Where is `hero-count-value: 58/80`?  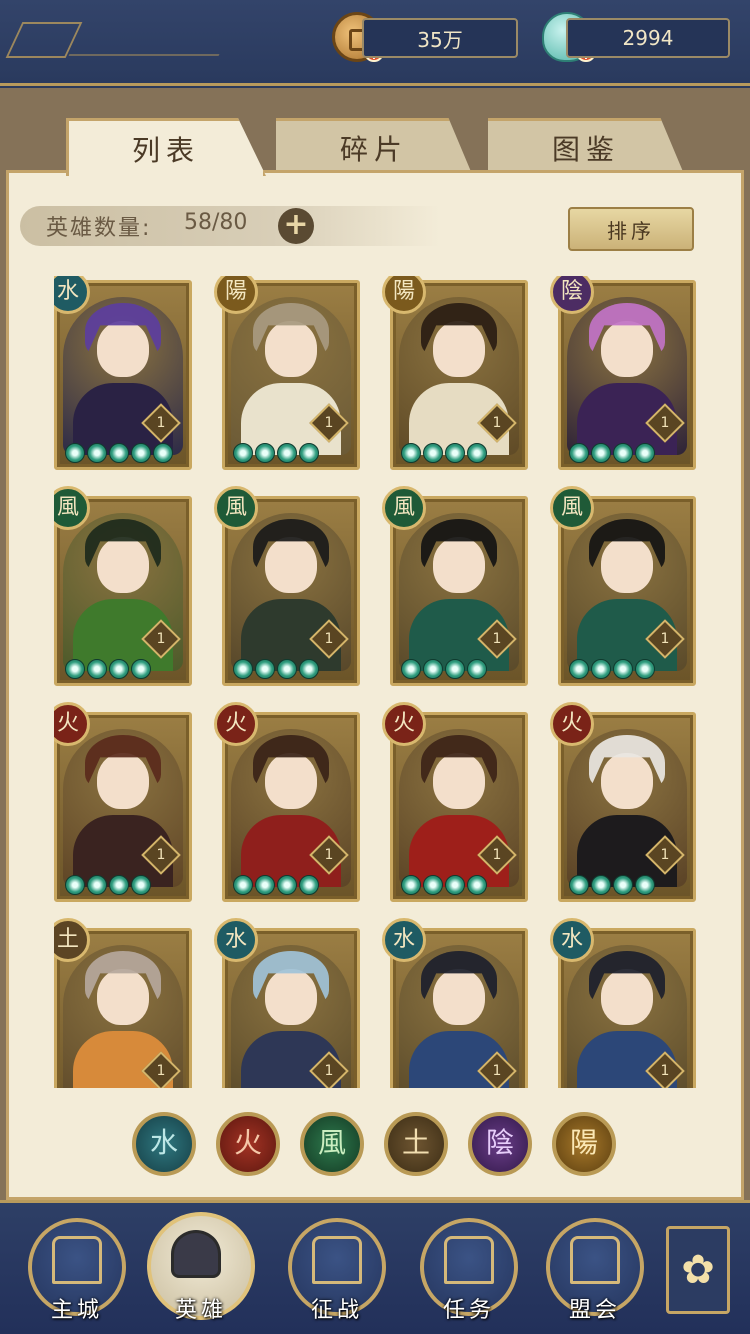 hero-count-value: 58/80 is located at coordinates (216, 222).